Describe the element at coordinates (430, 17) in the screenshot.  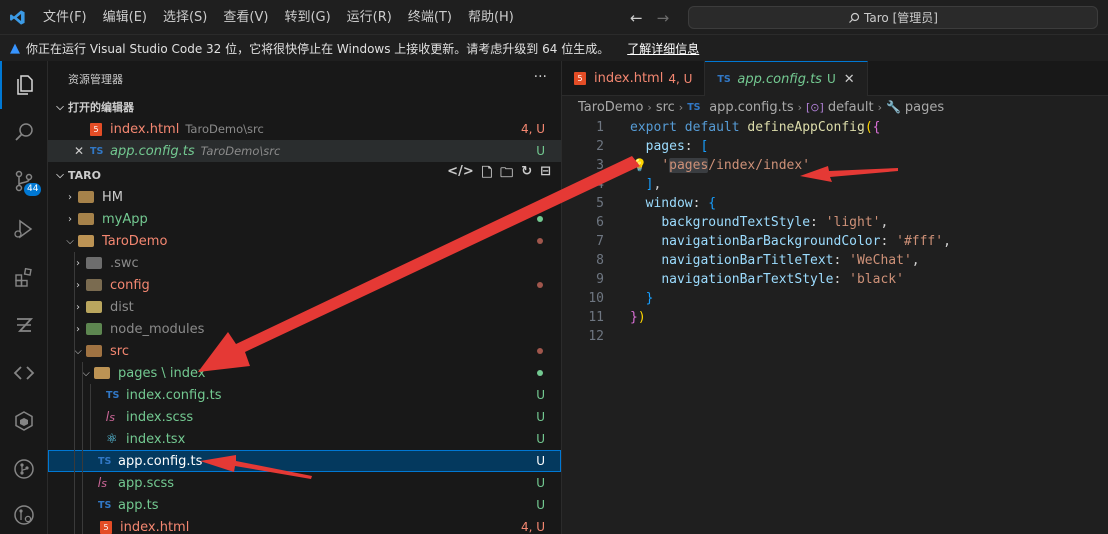
I see `menu-terminal: 终端(T)` at that location.